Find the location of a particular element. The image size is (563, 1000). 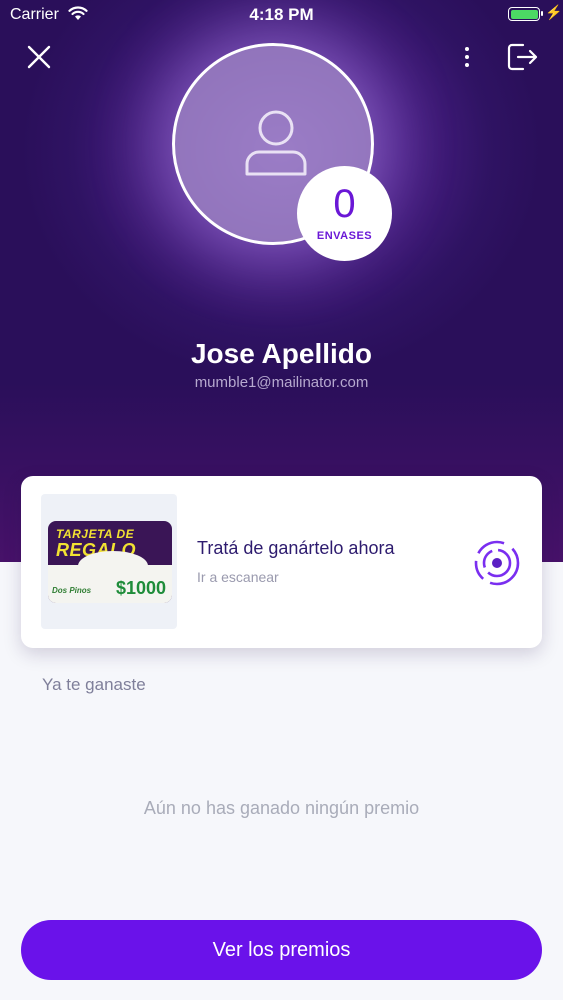

user-icon is located at coordinates (276, 143).